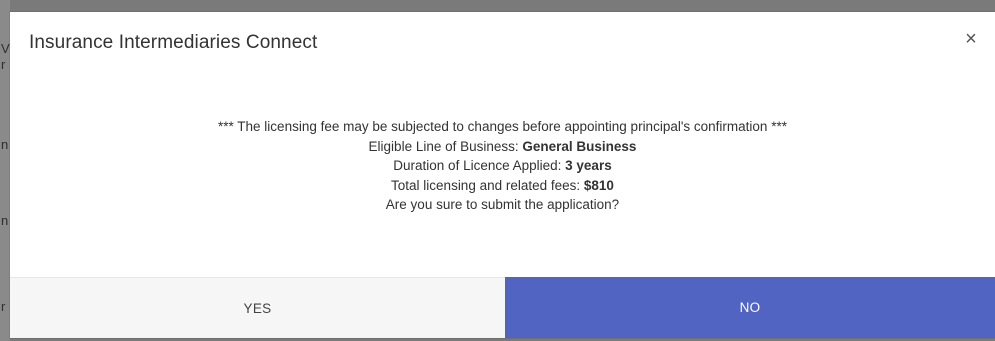 This screenshot has width=995, height=341. What do you see at coordinates (579, 146) in the screenshot?
I see `line-of-business-value: General Business` at bounding box center [579, 146].